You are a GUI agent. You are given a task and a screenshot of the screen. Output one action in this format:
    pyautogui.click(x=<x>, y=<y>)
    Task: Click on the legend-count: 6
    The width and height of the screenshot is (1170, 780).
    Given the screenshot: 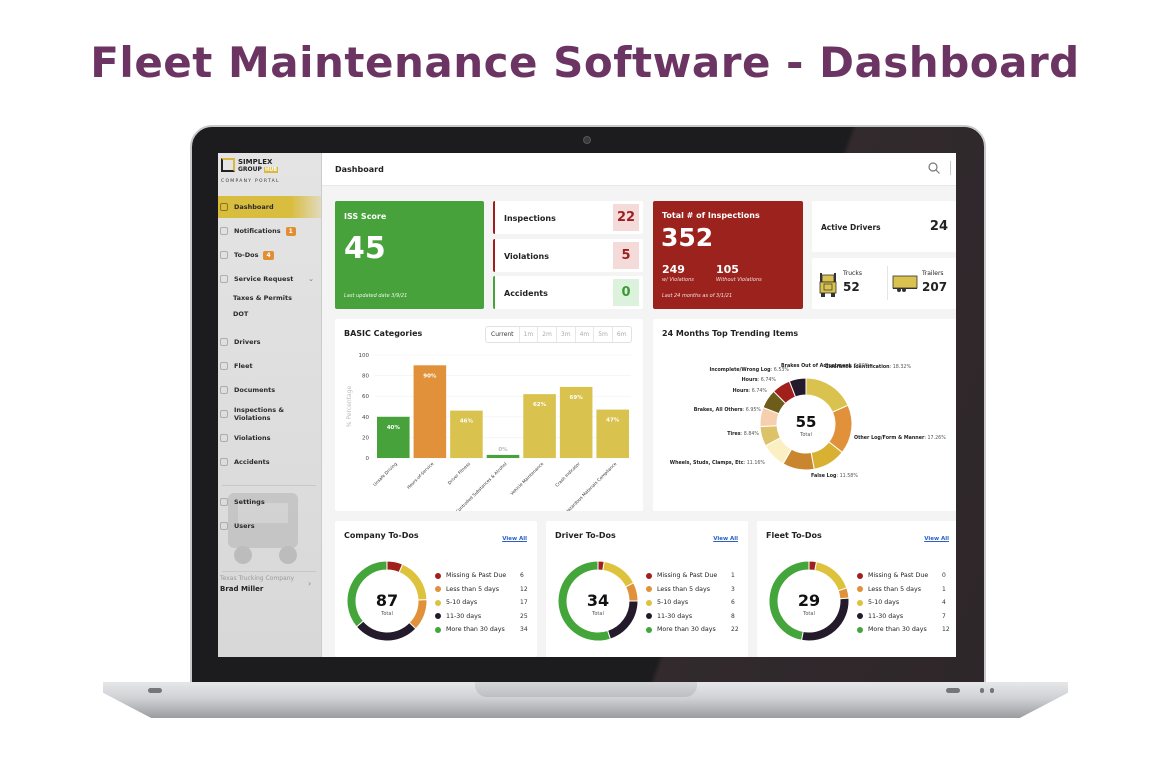 What is the action you would take?
    pyautogui.click(x=733, y=603)
    